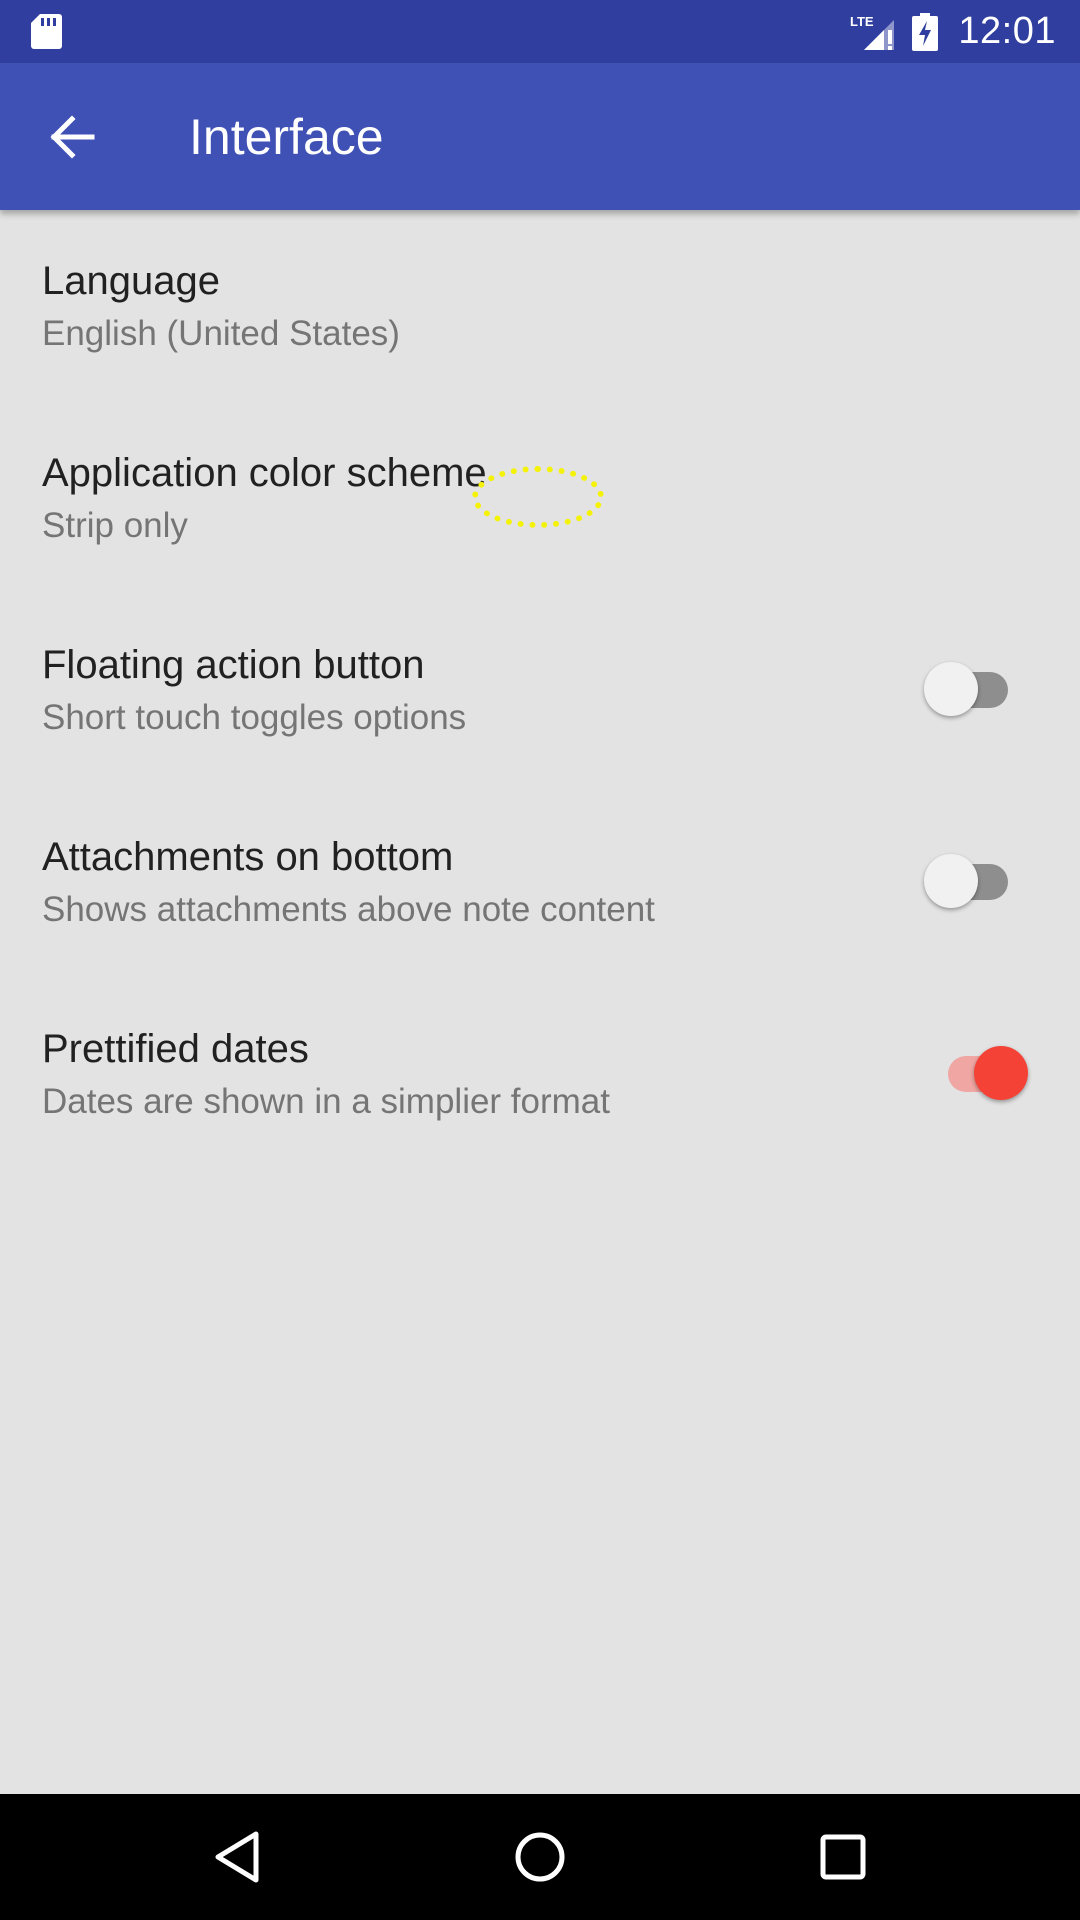 The image size is (1080, 1920). What do you see at coordinates (1007, 31) in the screenshot?
I see `status-clock: 12:01` at bounding box center [1007, 31].